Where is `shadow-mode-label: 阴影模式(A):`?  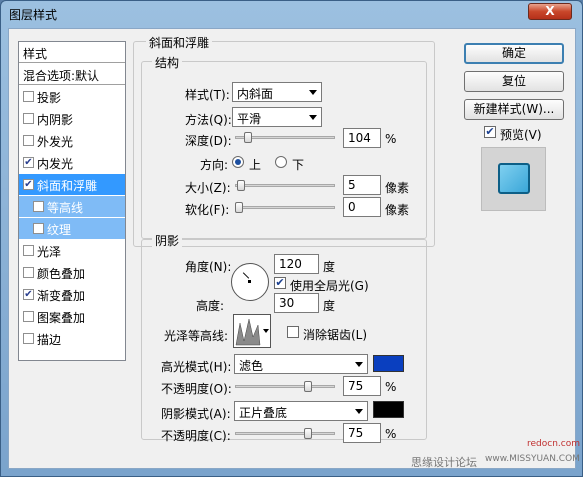 shadow-mode-label: 阴影模式(A): is located at coordinates (196, 414).